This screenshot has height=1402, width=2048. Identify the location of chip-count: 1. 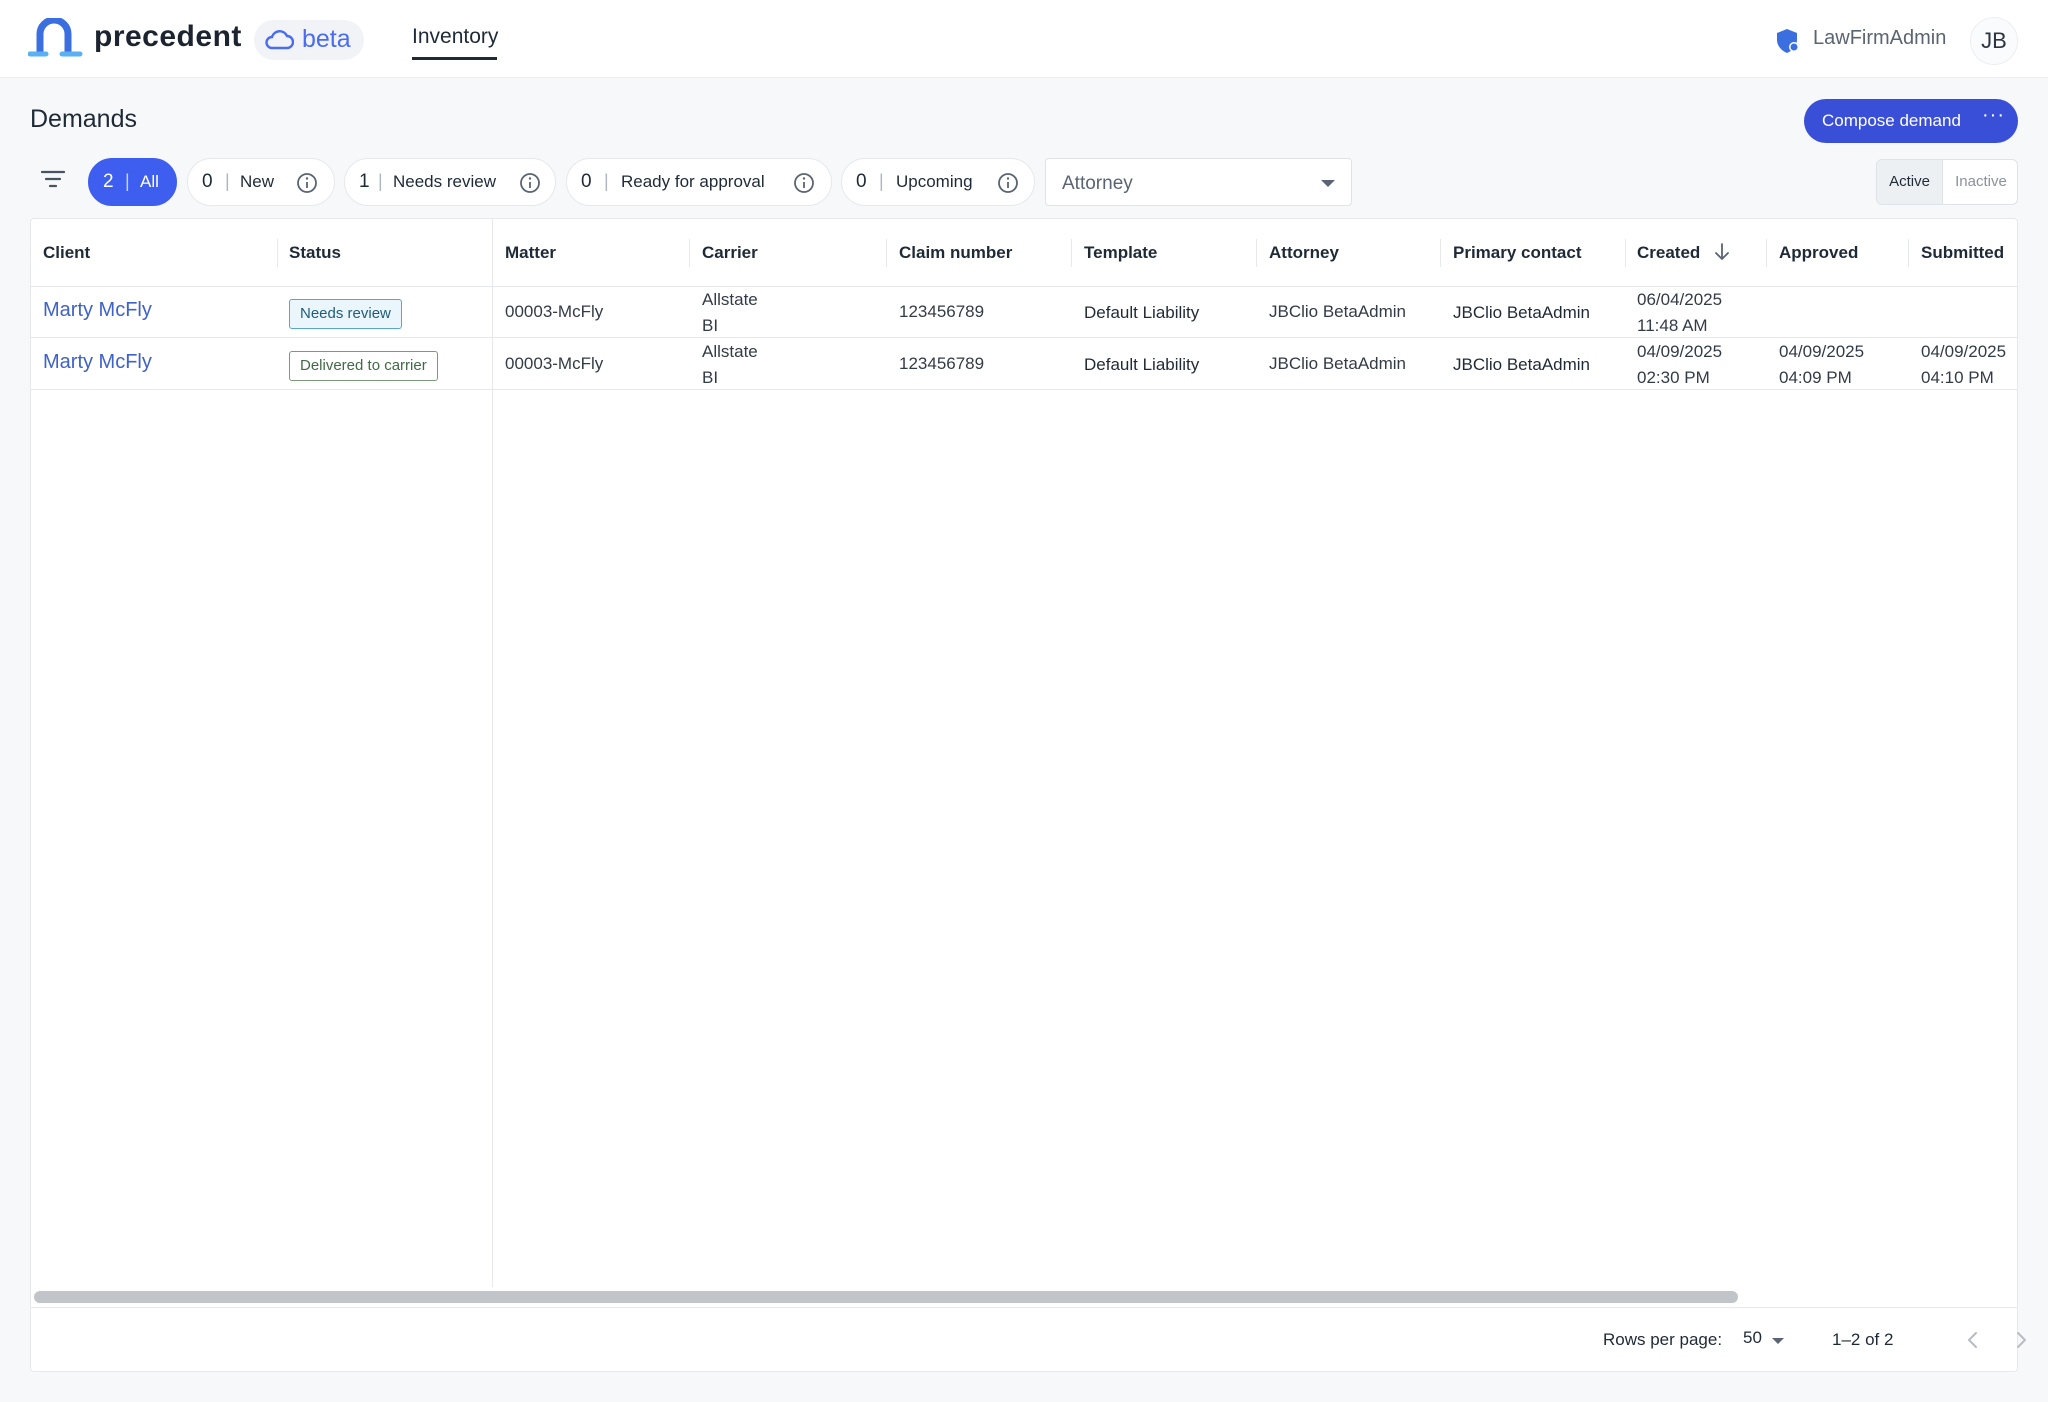
(364, 181).